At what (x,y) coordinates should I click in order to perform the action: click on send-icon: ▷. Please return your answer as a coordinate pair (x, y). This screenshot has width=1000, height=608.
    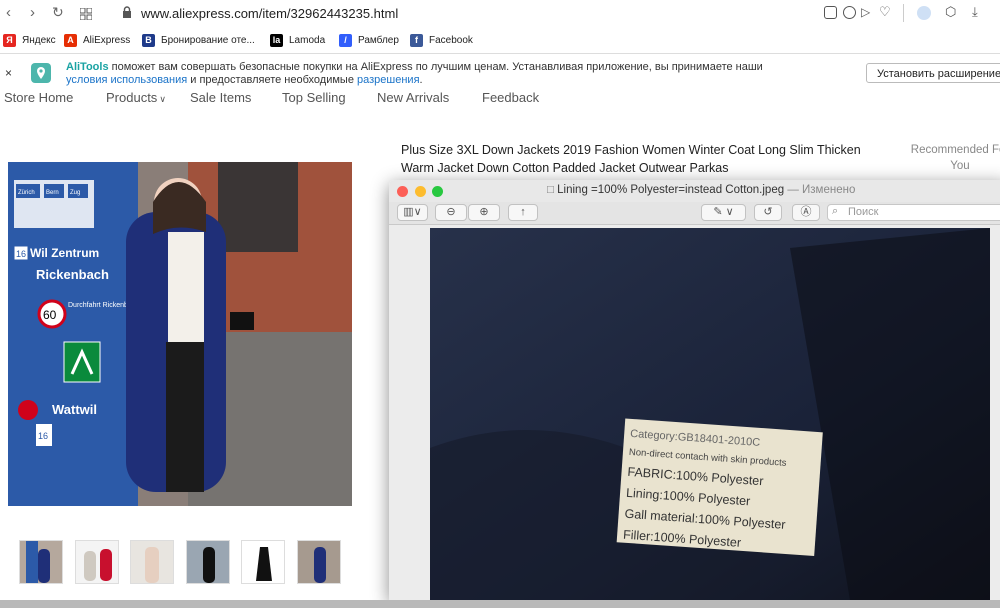
    Looking at the image, I should click on (865, 12).